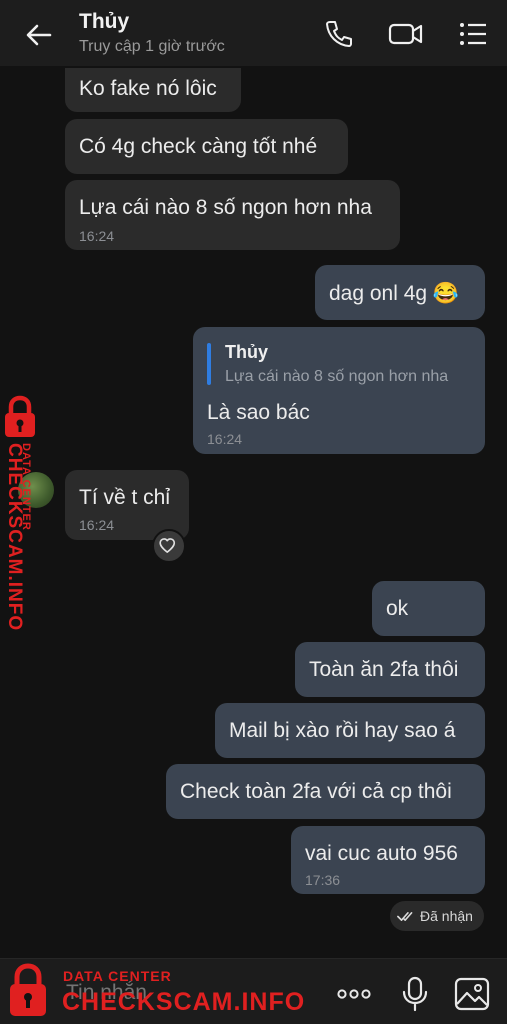 This screenshot has height=1024, width=507. I want to click on message-bubble-outgoing: Toàn ăn 2fa thôi, so click(390, 669).